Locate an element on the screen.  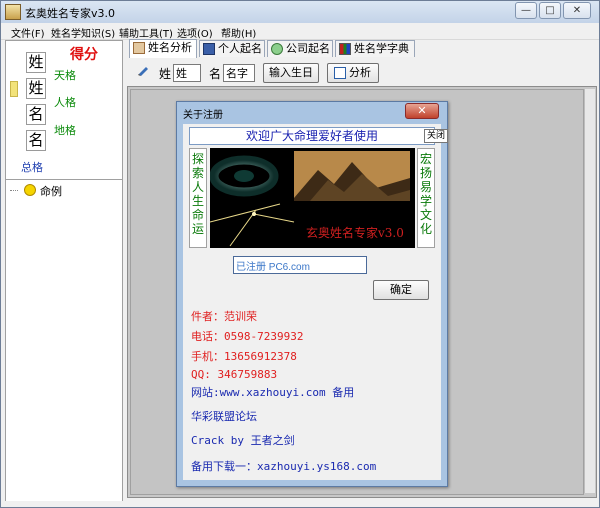
pen-icon is located at coordinates (143, 70).